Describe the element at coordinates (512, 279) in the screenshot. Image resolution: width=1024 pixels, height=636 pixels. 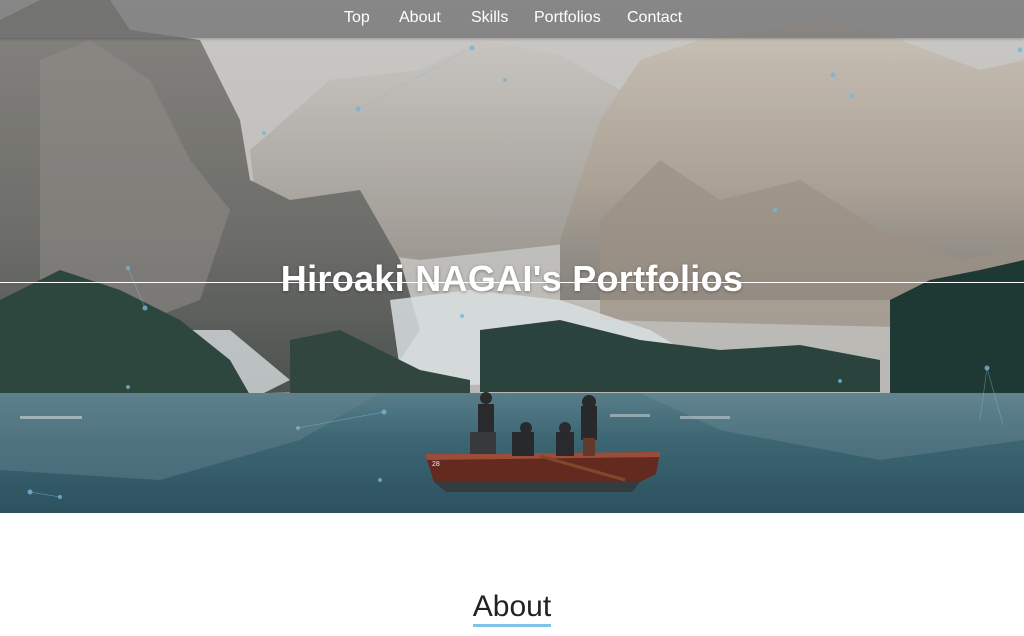
I see `hero-title: Hiroaki NAGAI's Portfolios` at that location.